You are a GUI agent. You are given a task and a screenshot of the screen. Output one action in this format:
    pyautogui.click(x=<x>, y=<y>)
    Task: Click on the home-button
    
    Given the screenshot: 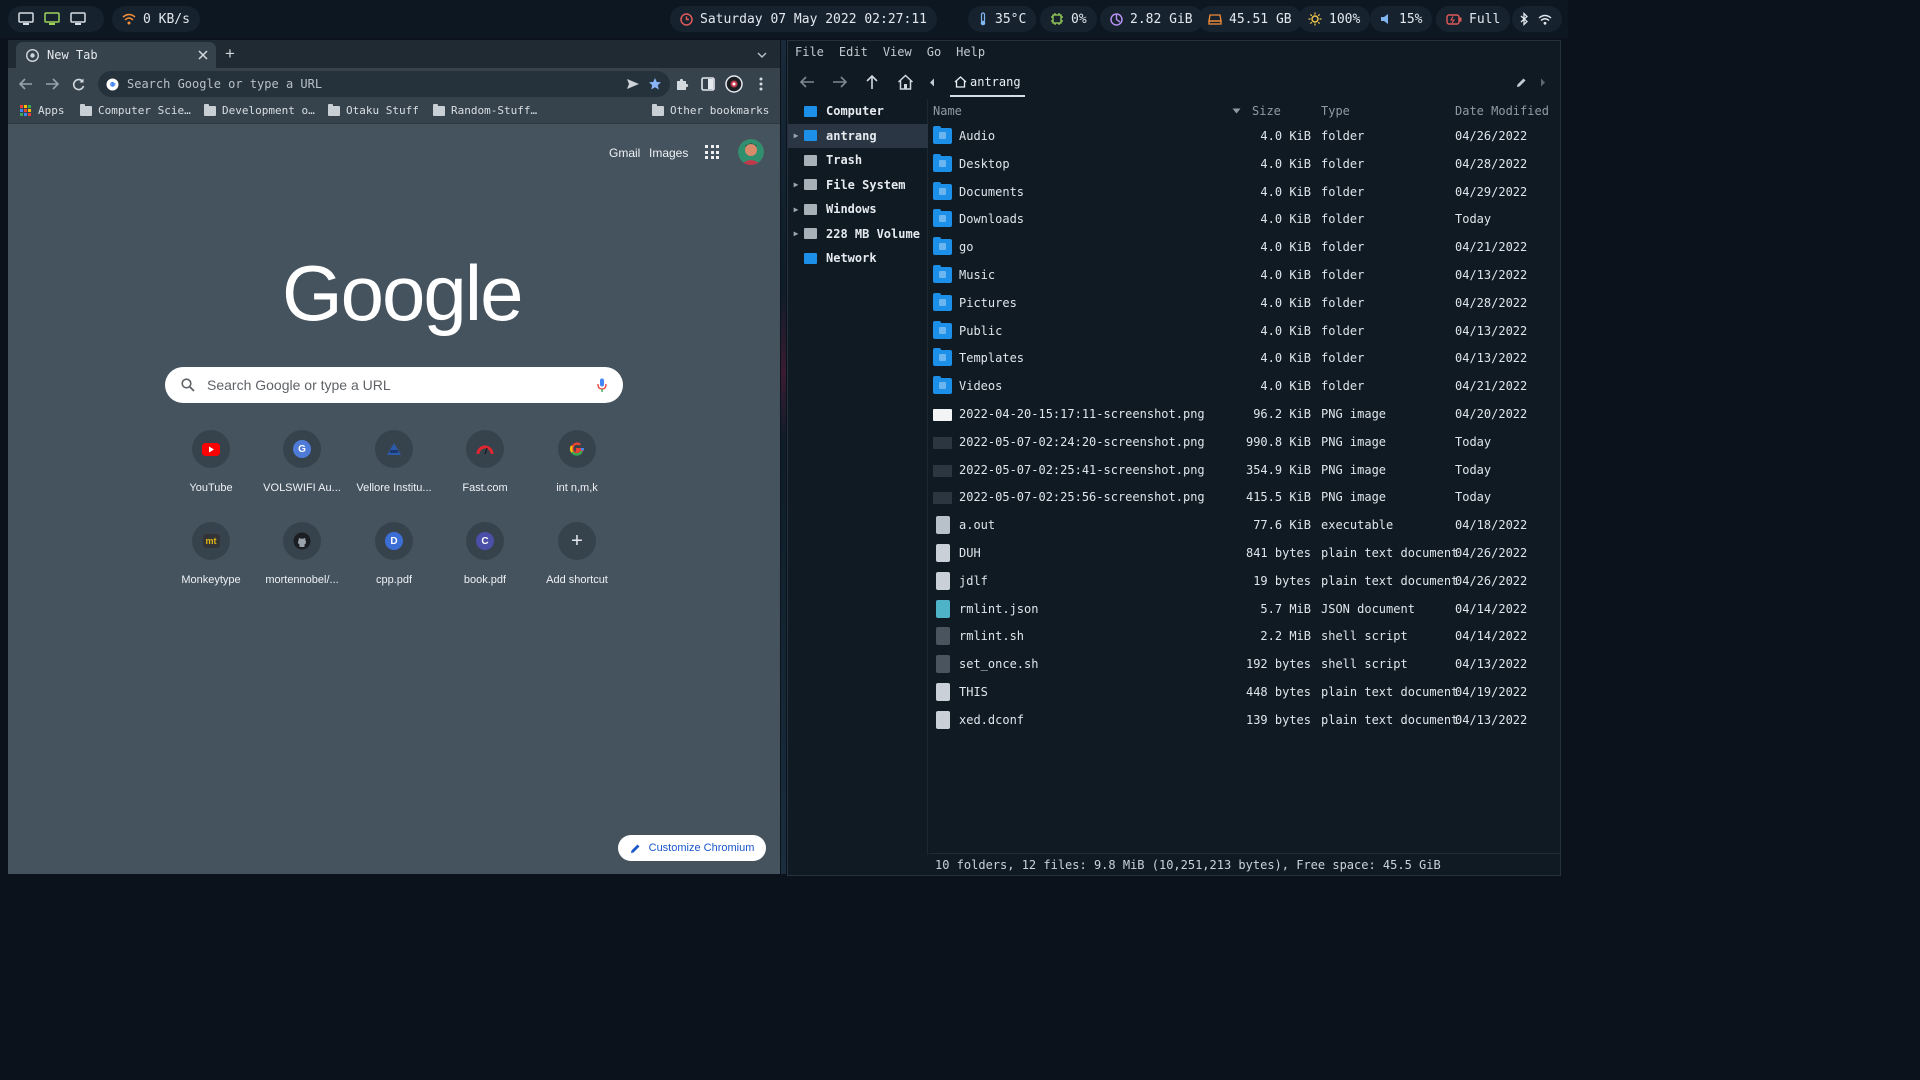 What is the action you would take?
    pyautogui.click(x=905, y=82)
    